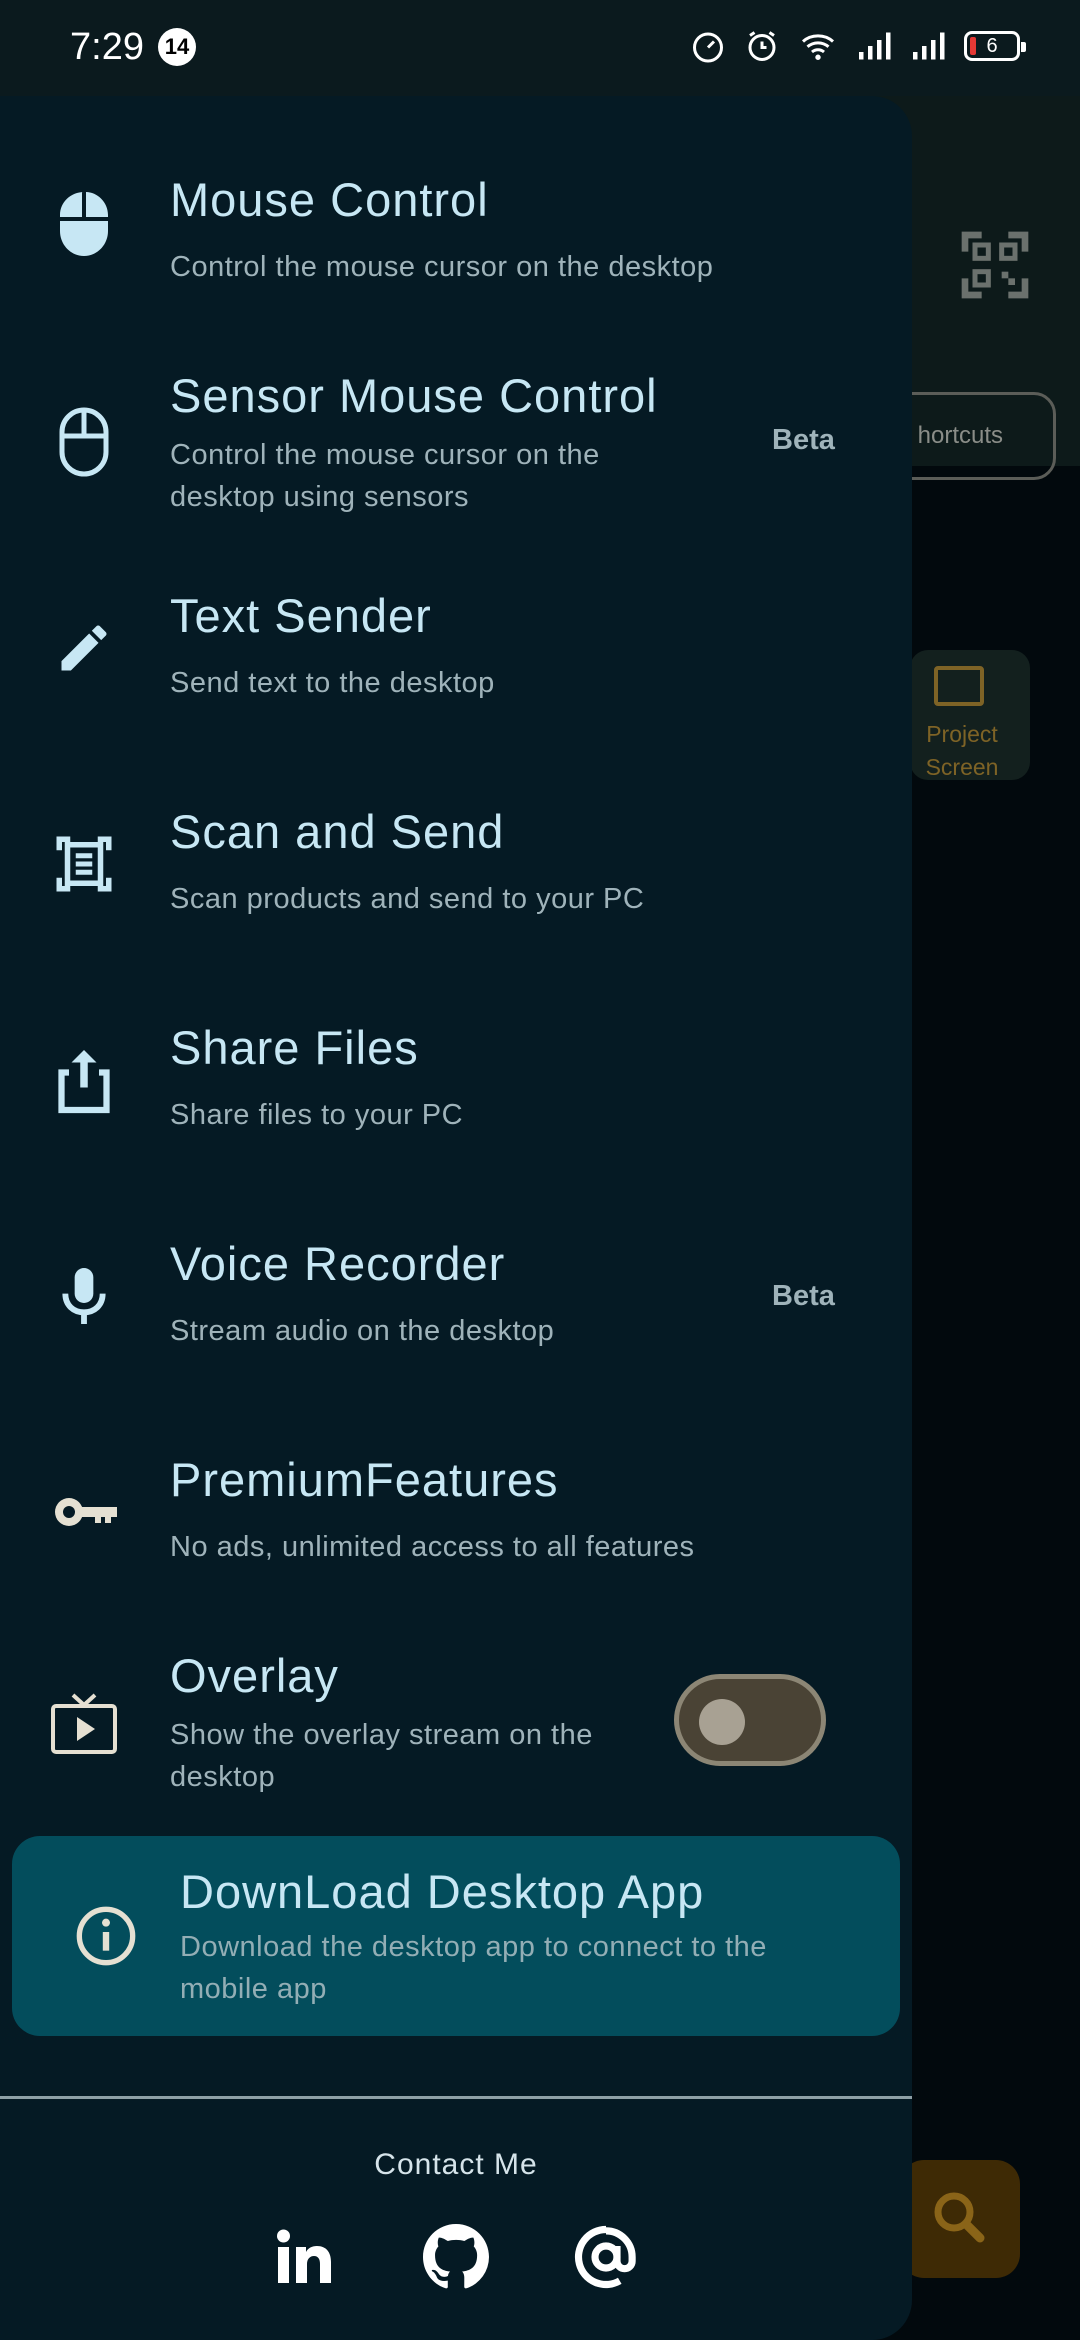  What do you see at coordinates (306, 2257) in the screenshot?
I see `linkedin-icon` at bounding box center [306, 2257].